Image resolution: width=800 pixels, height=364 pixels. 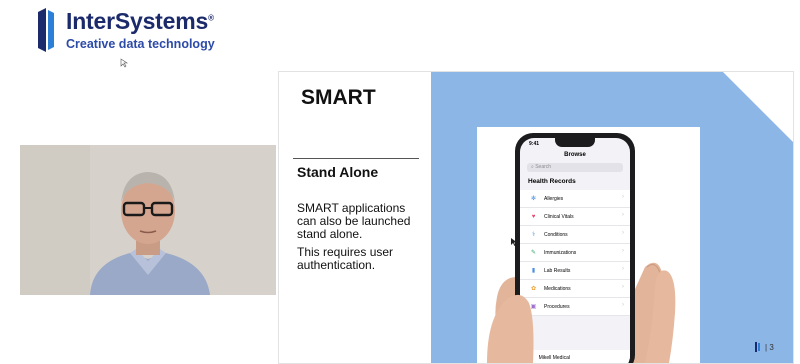 What do you see at coordinates (338, 172) in the screenshot?
I see `slide-subtitle: Stand Alone` at bounding box center [338, 172].